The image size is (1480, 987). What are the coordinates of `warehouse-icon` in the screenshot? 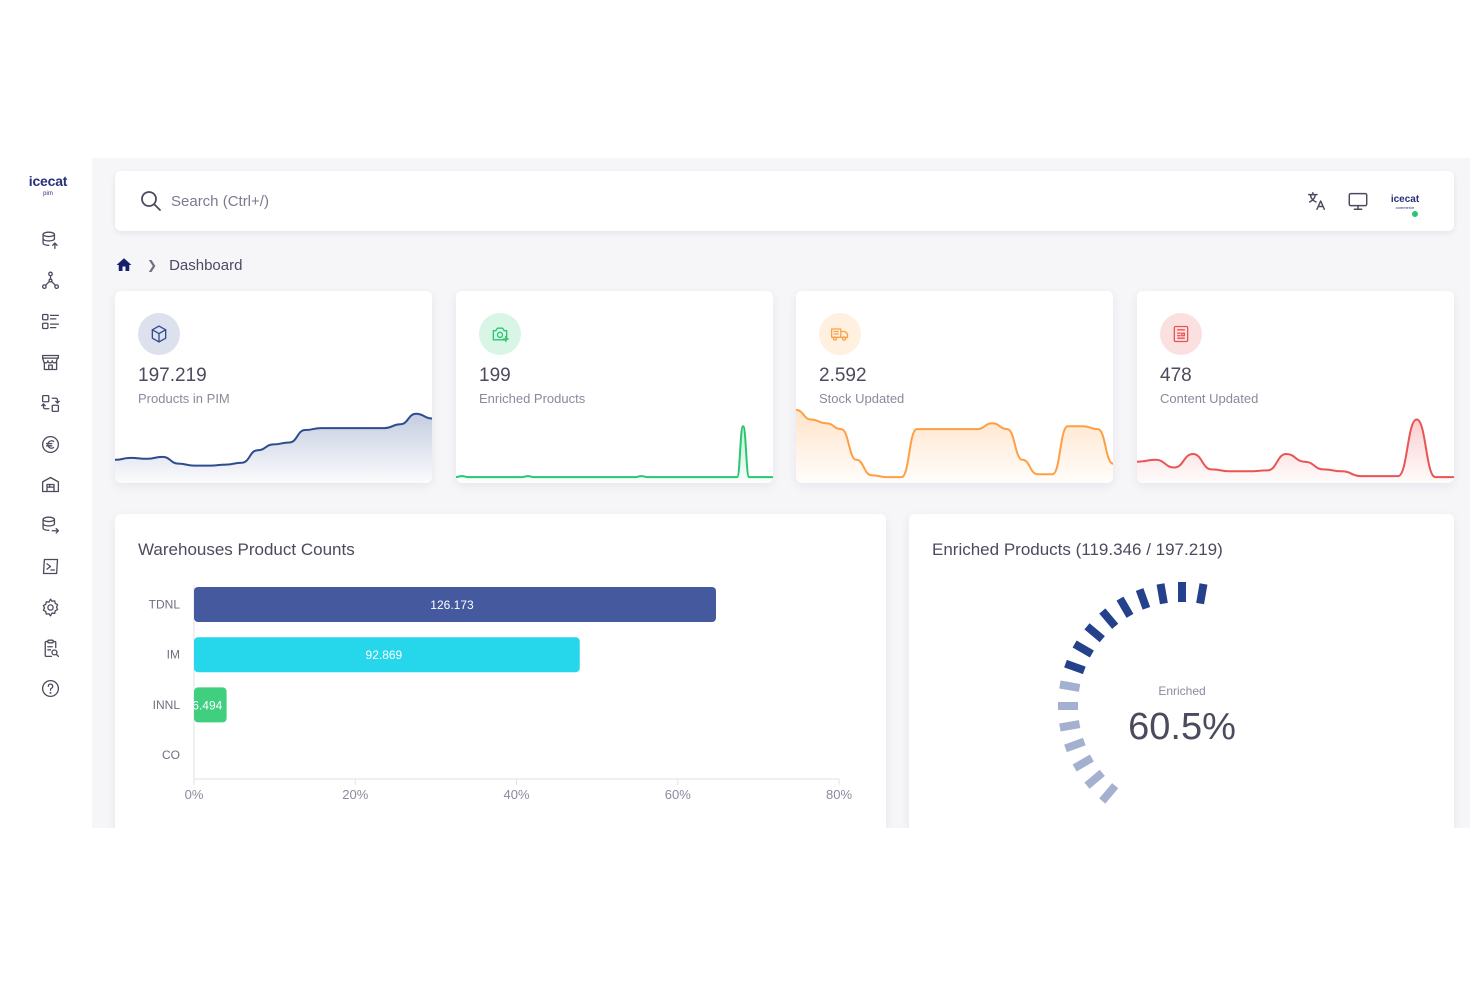 It's located at (50, 485).